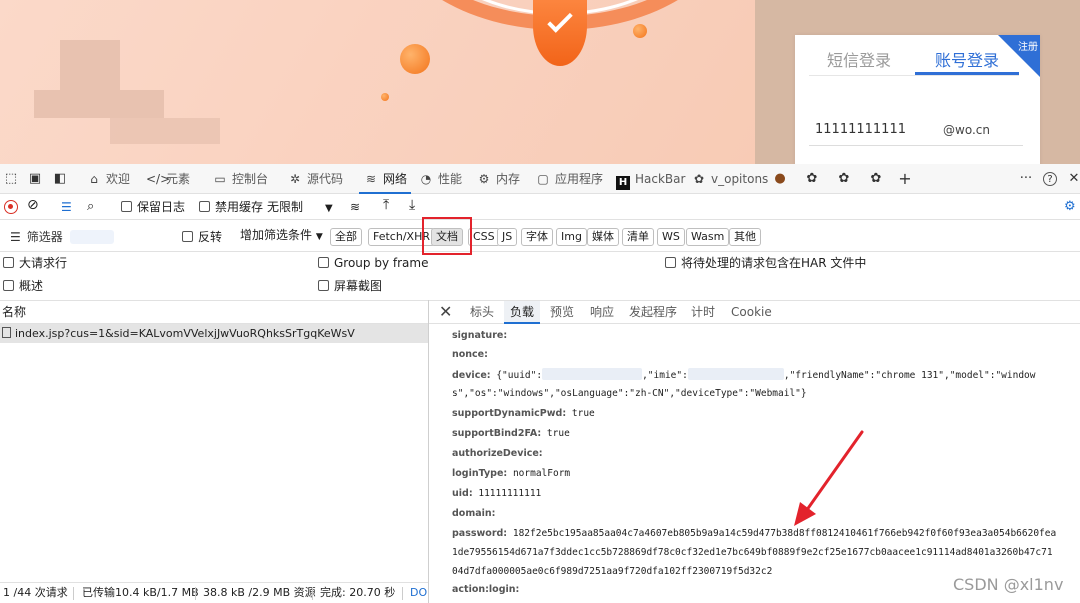  What do you see at coordinates (522, 312) in the screenshot?
I see `tab-payload: 负载` at bounding box center [522, 312].